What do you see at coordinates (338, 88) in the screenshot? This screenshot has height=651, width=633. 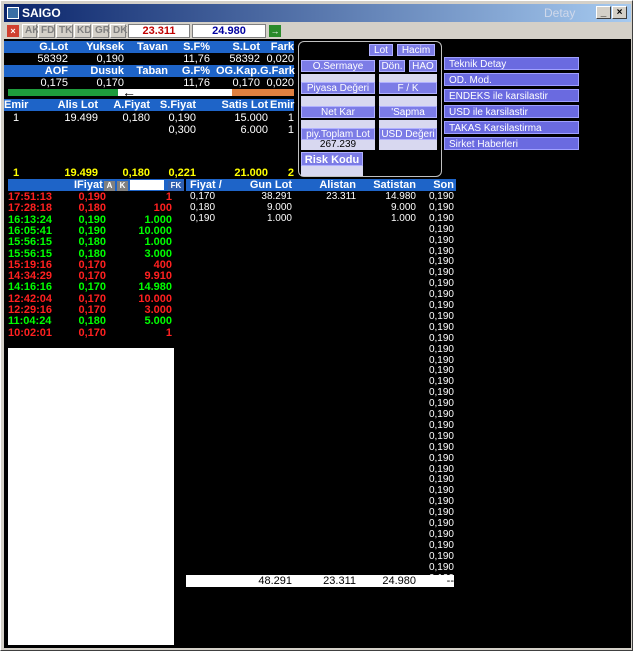 I see `piyasa-degeri-button: Piyasa Değeri` at bounding box center [338, 88].